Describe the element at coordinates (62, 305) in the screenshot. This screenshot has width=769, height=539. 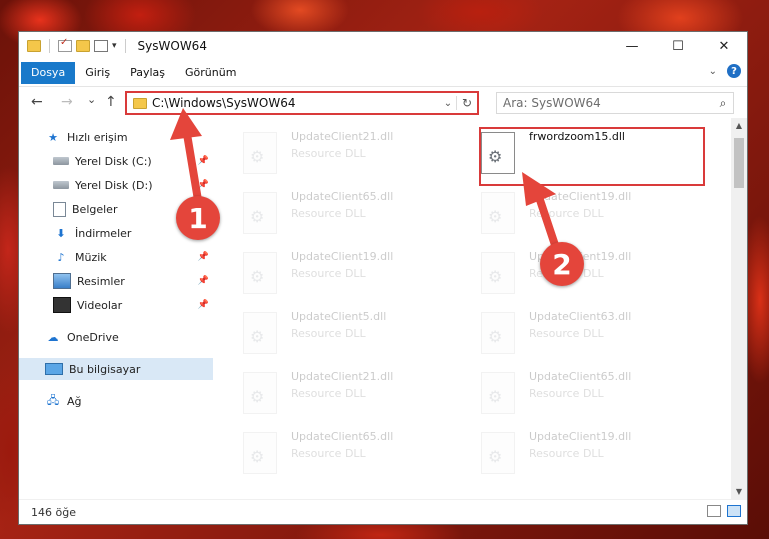
I see `videos-icon` at that location.